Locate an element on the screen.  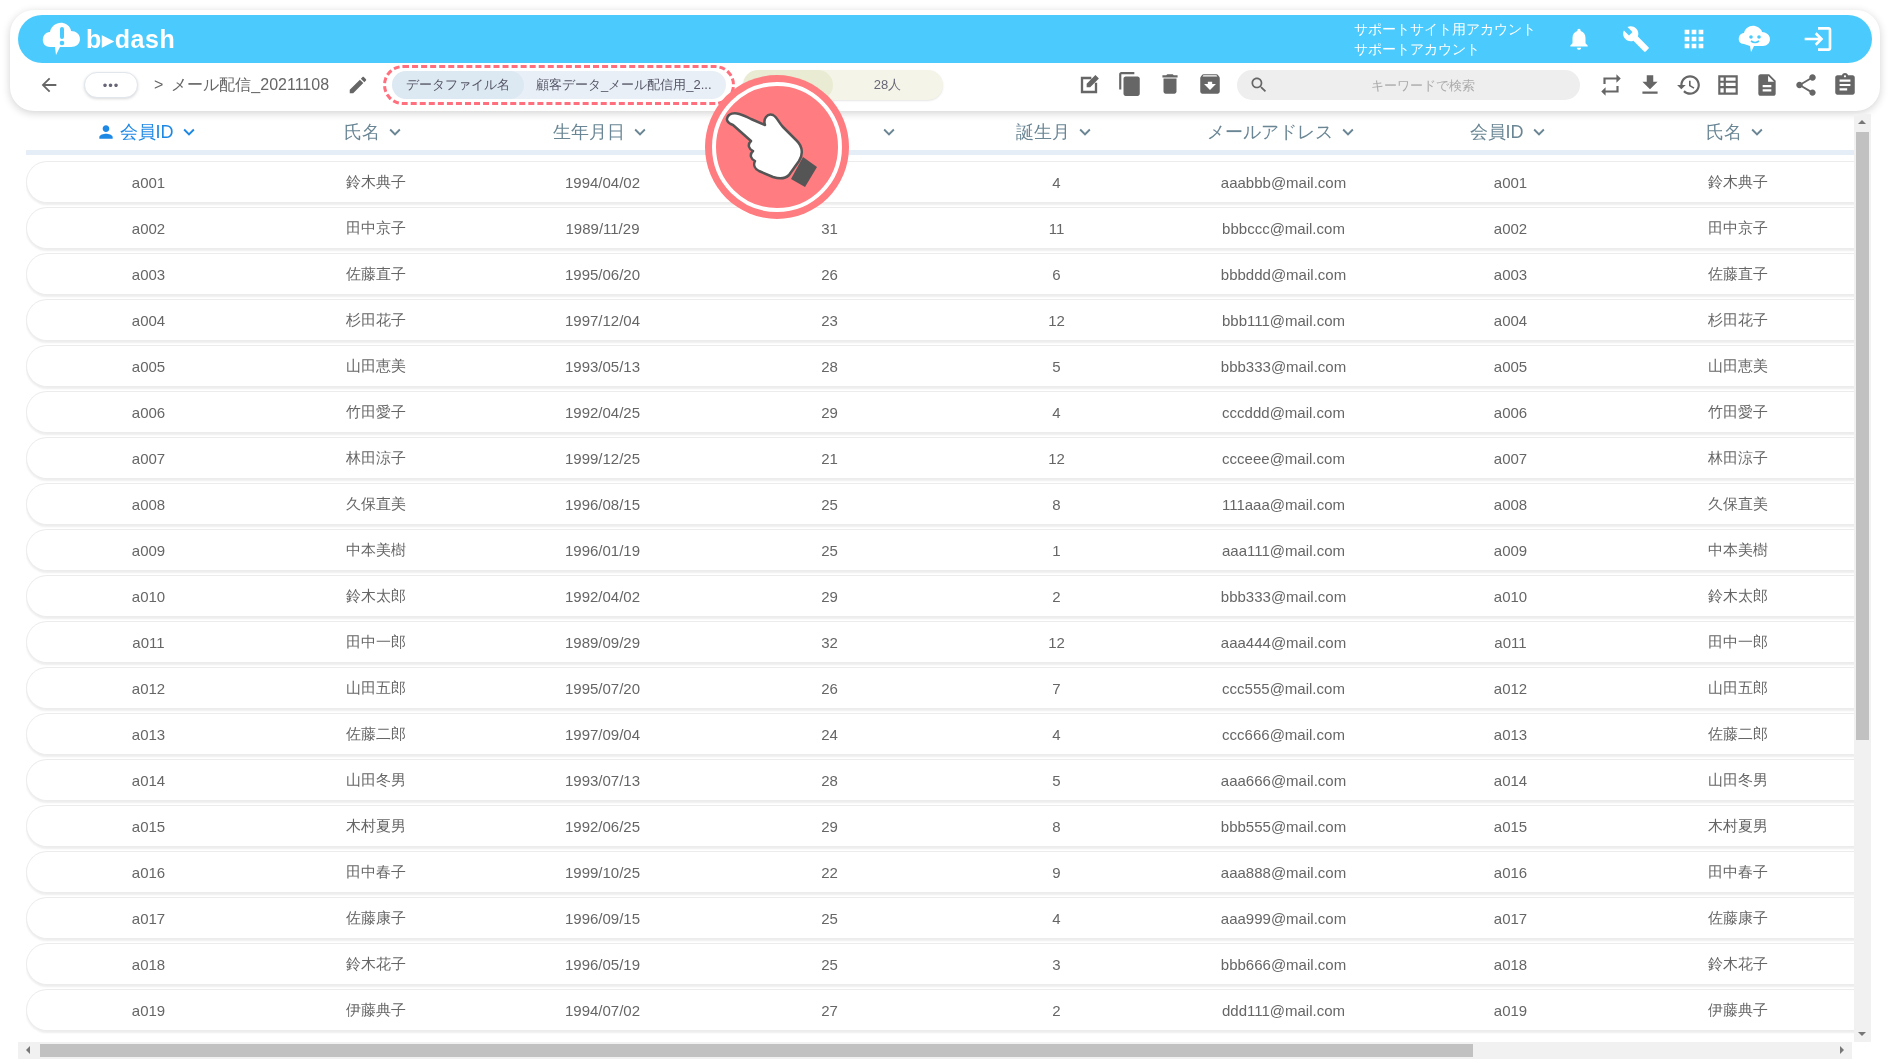
table-cell: 山田冬男 is located at coordinates (375, 780).